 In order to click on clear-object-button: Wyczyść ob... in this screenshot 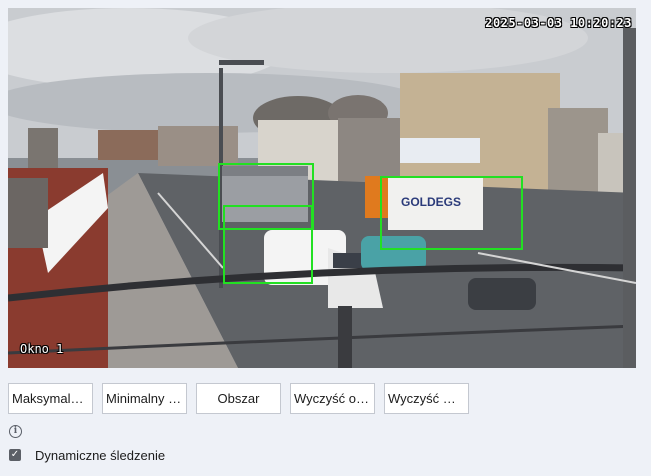, I will do `click(332, 398)`.